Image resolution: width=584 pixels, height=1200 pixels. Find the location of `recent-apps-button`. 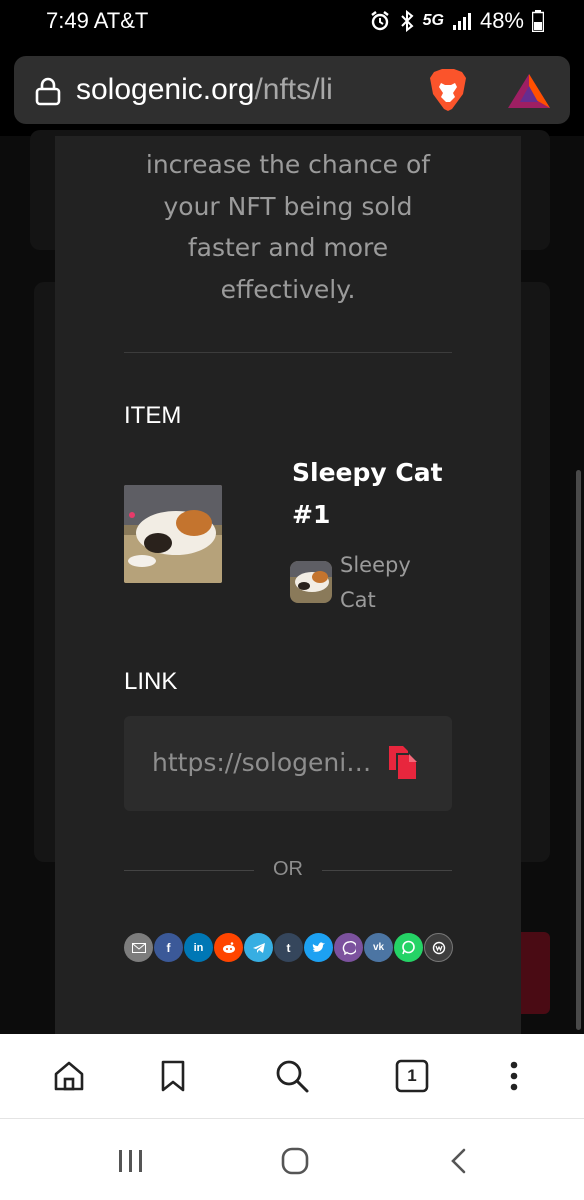

recent-apps-button is located at coordinates (131, 1161).